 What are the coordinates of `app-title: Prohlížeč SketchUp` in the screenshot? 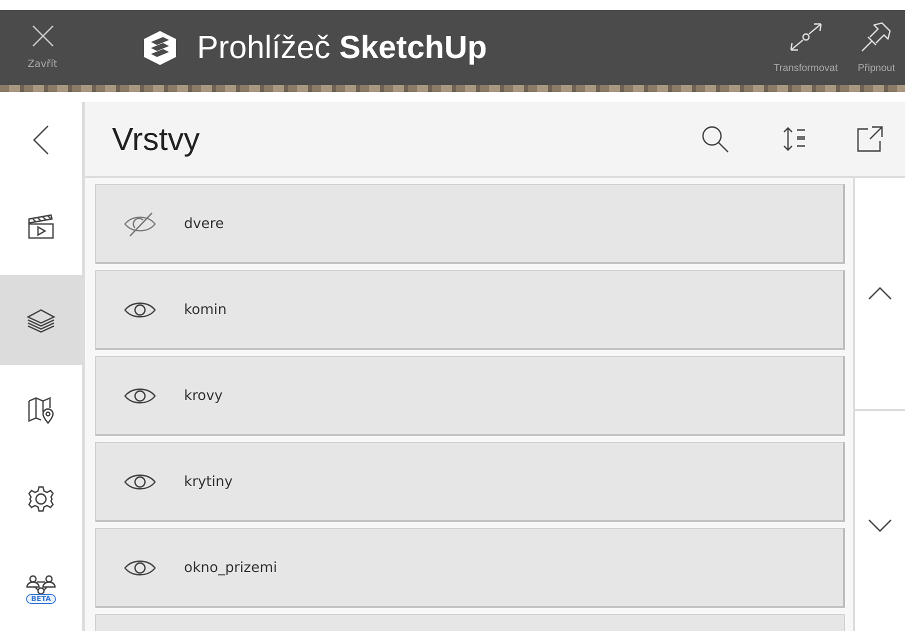 It's located at (342, 47).